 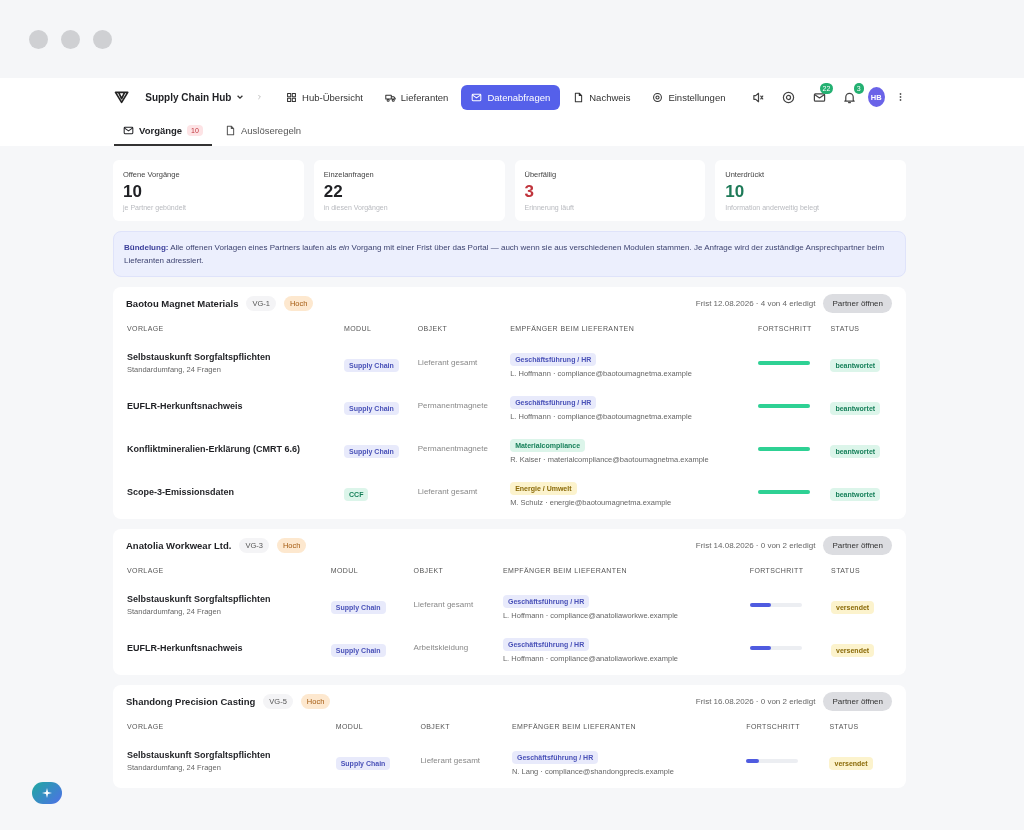 I want to click on info-banner: Bündelung: Alle offenen Vorlagen eines Partners laufen als ein Vorgang mit einer Frist über das Portal — auch wenn sie aus verschiedenen Modulen stammen. Je Anfrage wird der zuständige Ansprechpartner beim Lieferanten adressiert., so click(x=509, y=254).